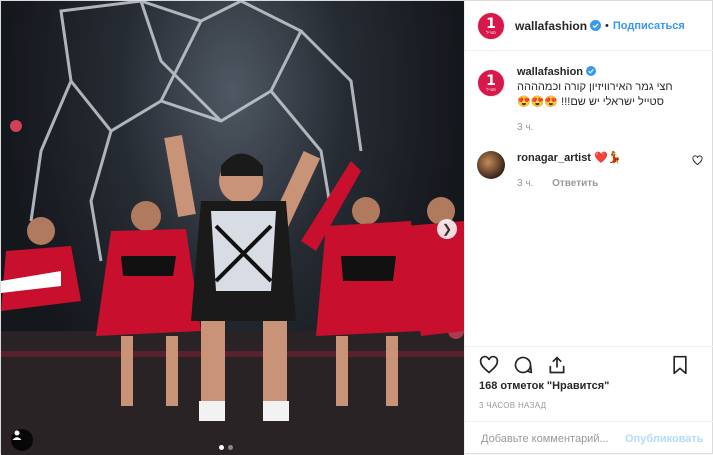  I want to click on likes-count: 168 отметок "Нравится", so click(544, 386).